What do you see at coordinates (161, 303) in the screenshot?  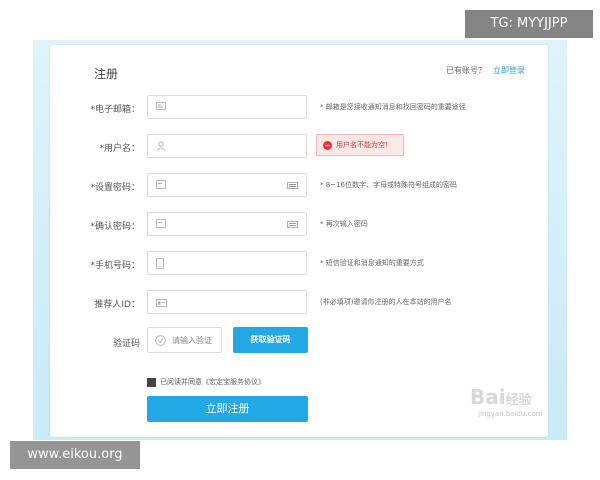 I see `id-card-icon` at bounding box center [161, 303].